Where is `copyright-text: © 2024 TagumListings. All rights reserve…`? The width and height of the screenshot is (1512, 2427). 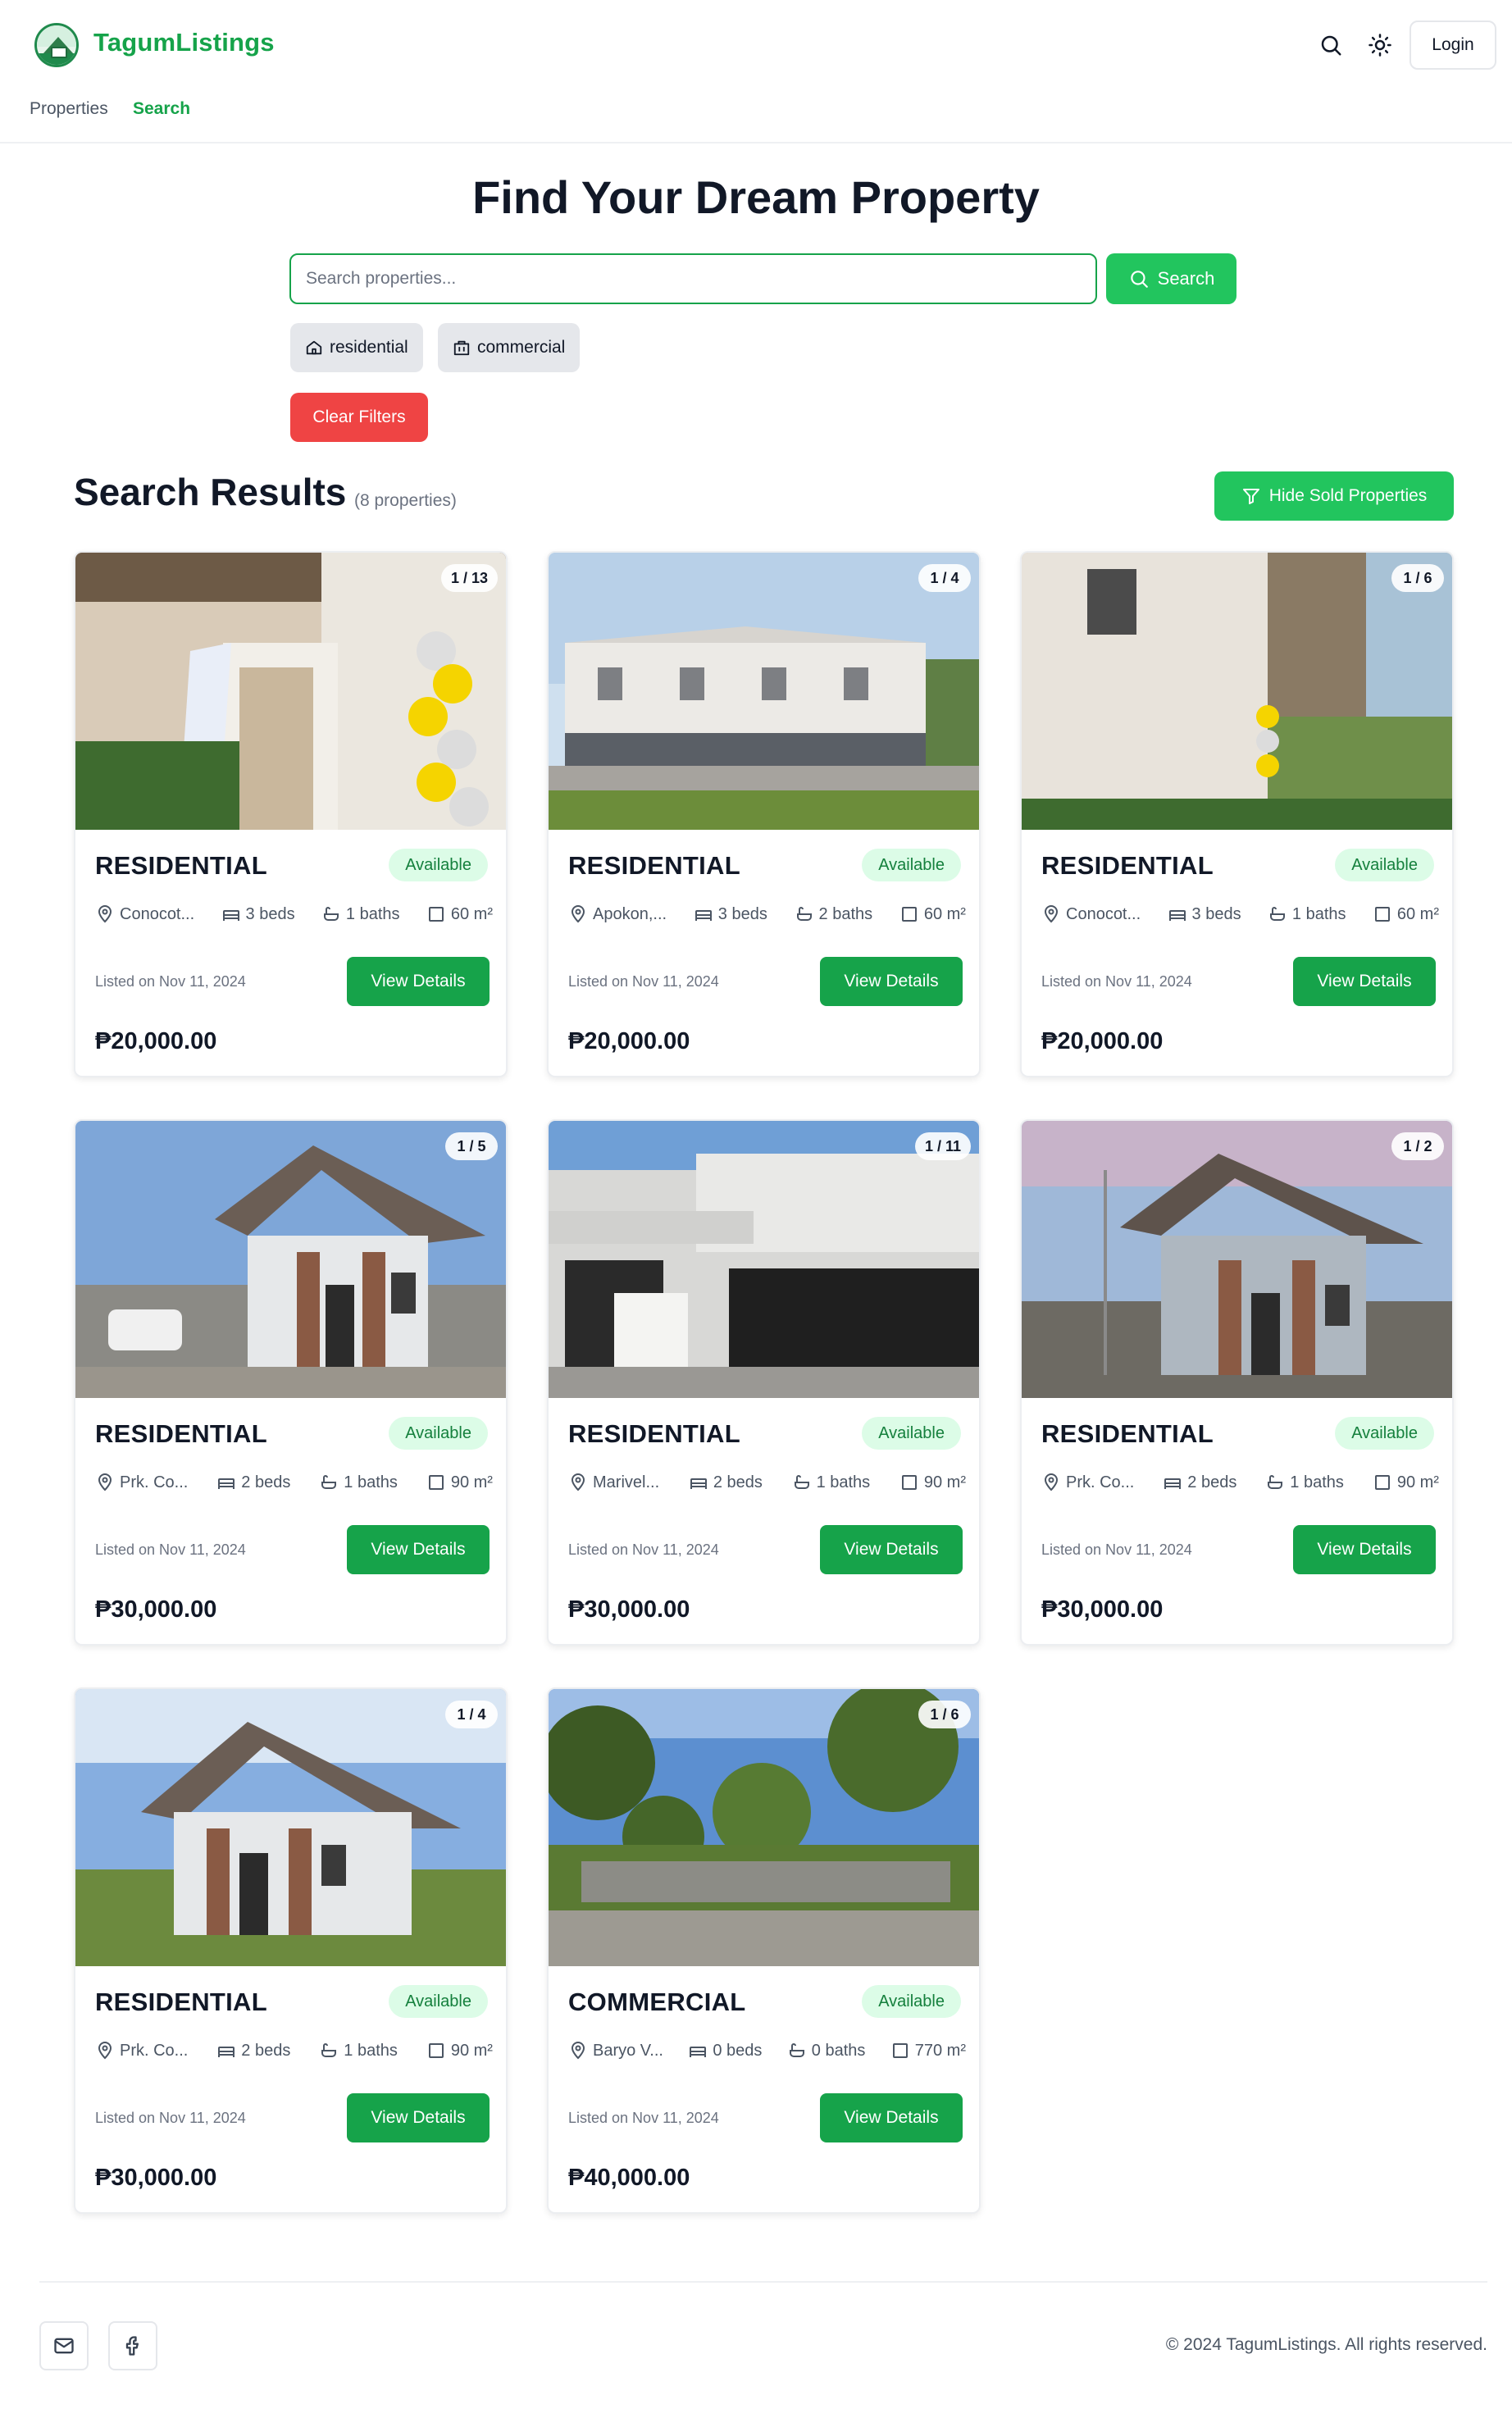
copyright-text: © 2024 TagumListings. All rights reserve… is located at coordinates (1326, 2344).